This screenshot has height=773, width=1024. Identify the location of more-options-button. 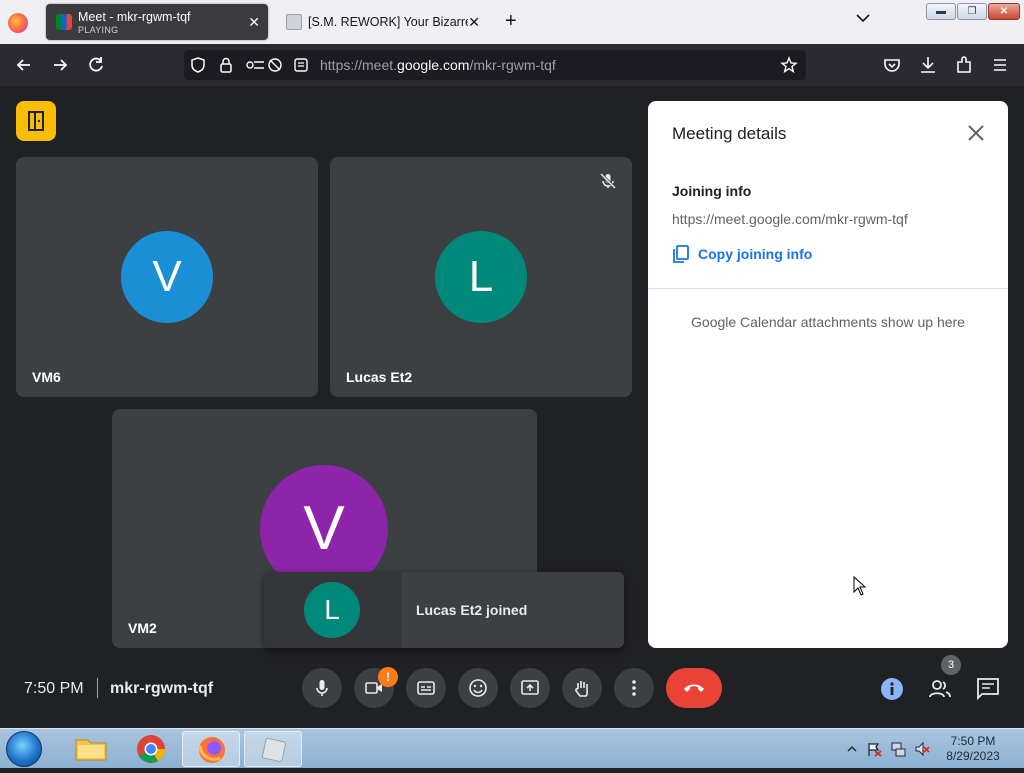
(634, 688).